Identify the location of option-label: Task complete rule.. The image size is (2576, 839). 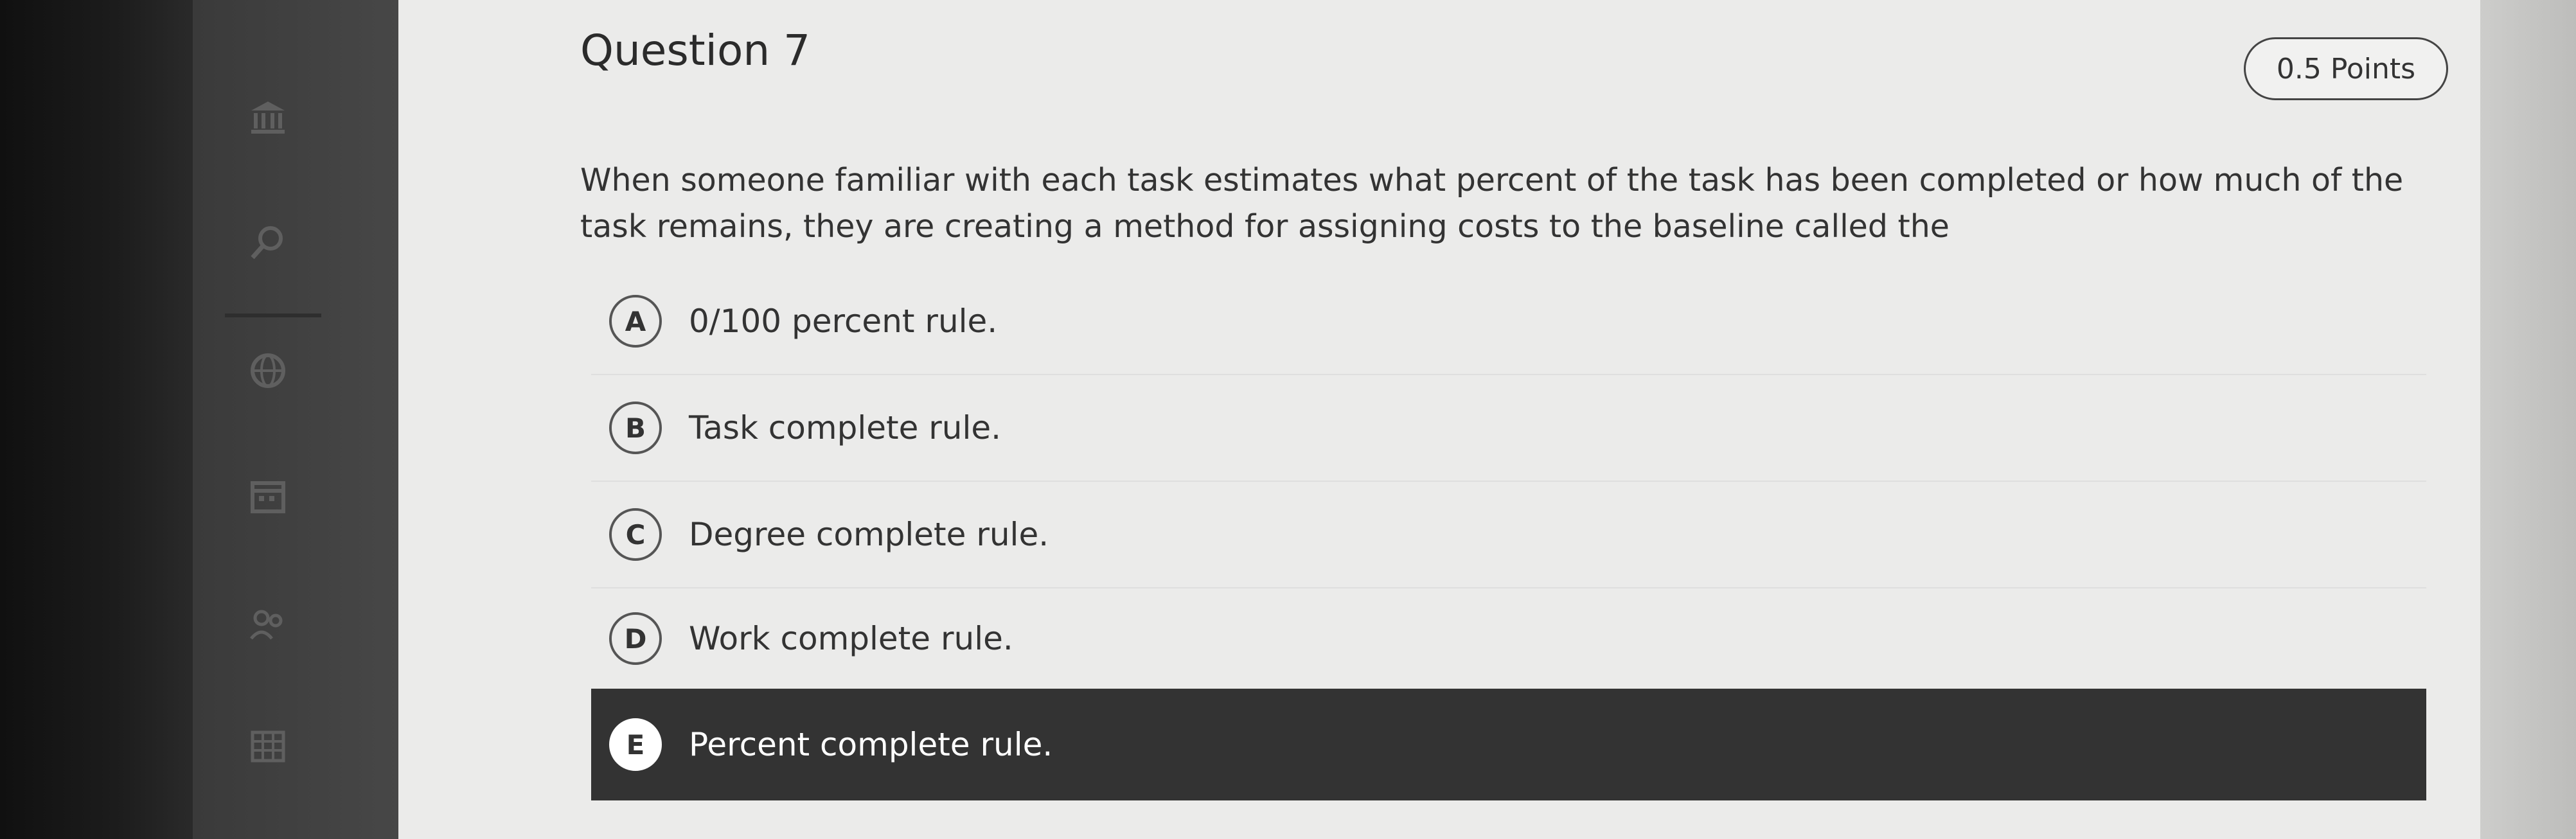
(846, 428).